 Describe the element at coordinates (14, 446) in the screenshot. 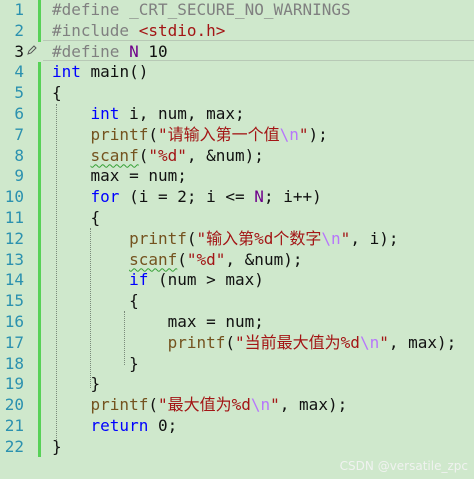

I see `line-number: 22` at that location.